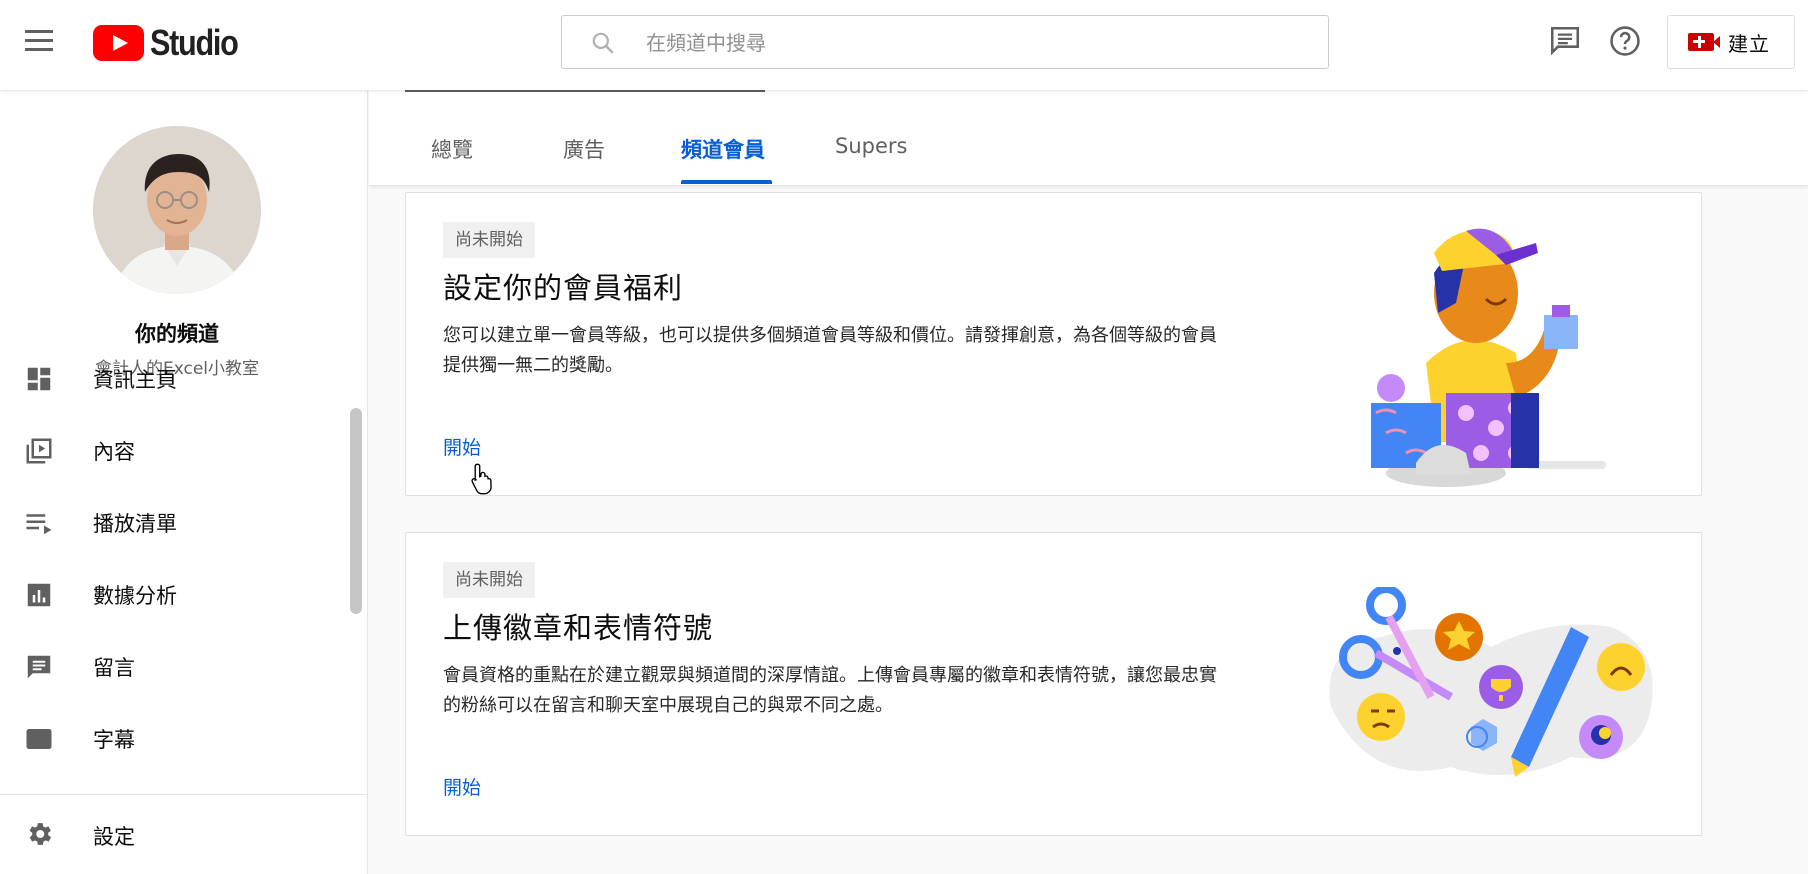 Image resolution: width=1808 pixels, height=874 pixels. Describe the element at coordinates (194, 42) in the screenshot. I see `logo-text: Studio` at that location.